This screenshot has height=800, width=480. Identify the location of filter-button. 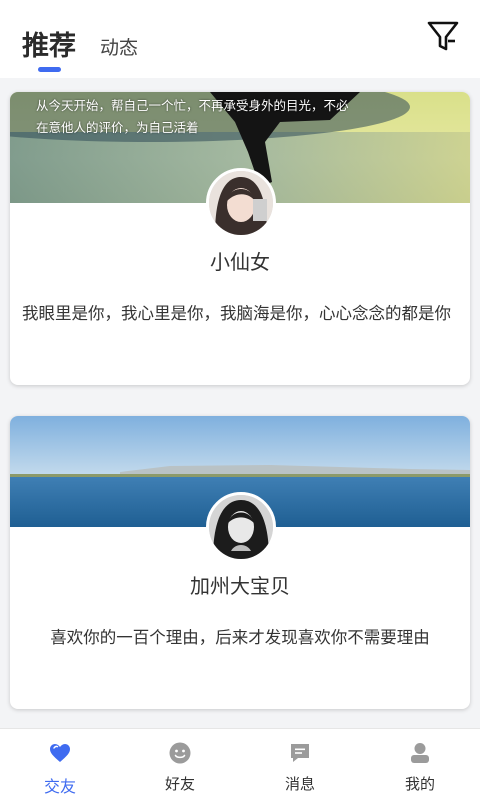
(443, 36).